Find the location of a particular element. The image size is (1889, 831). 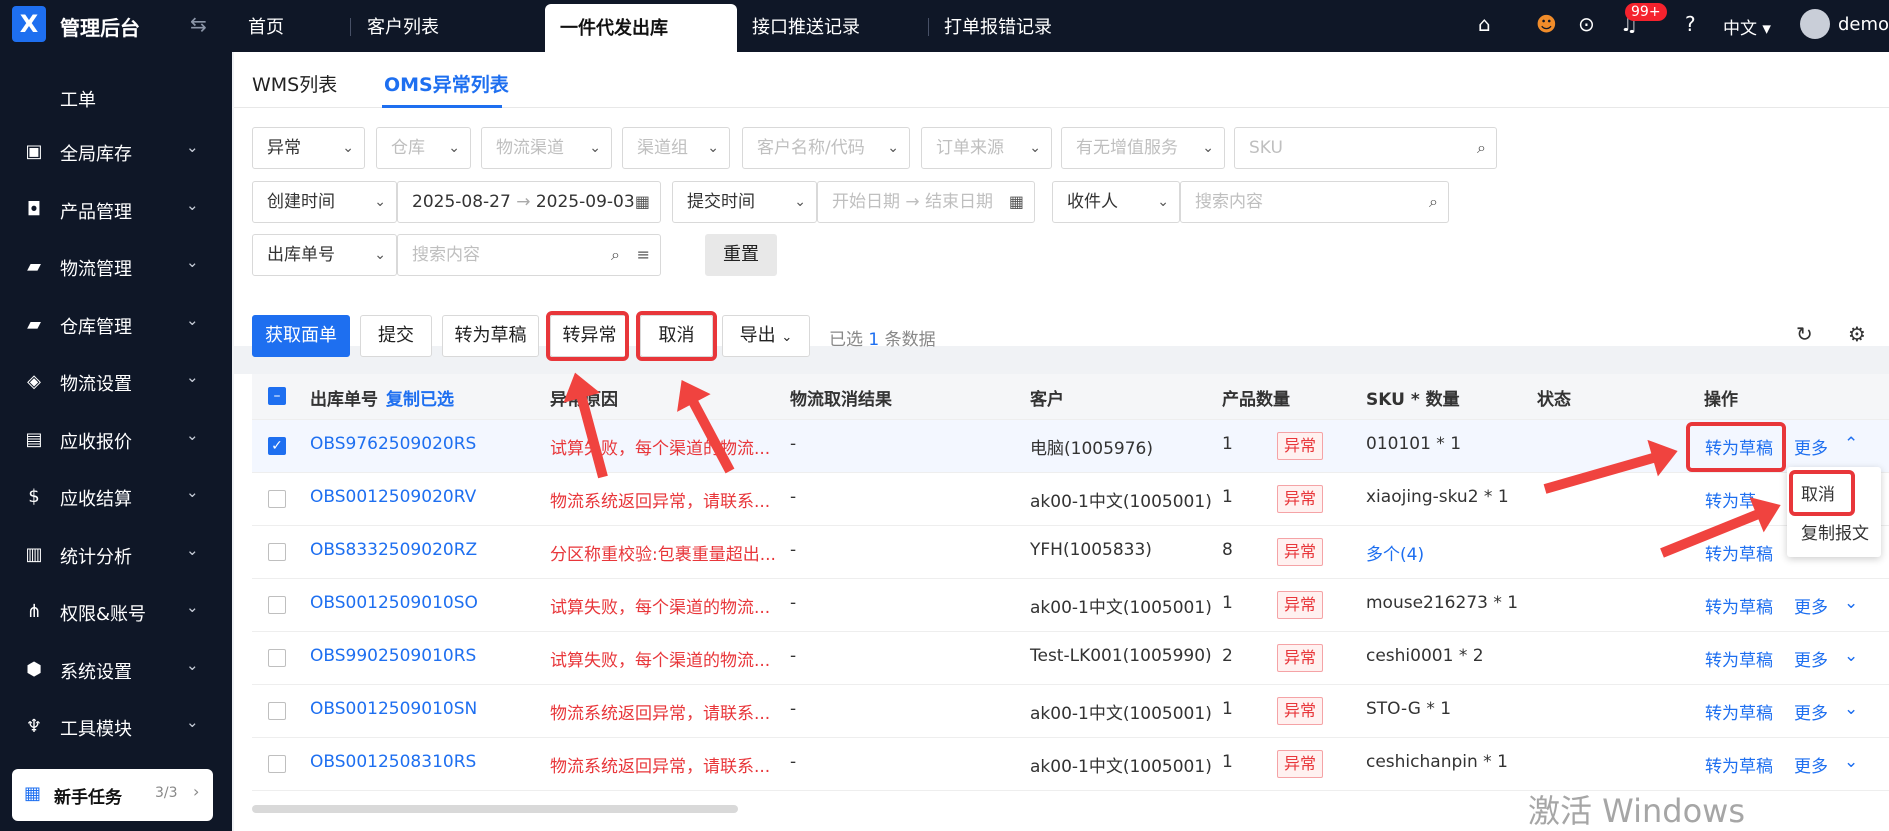

submit-time-select: 提交时间 ⌄ is located at coordinates (744, 202).